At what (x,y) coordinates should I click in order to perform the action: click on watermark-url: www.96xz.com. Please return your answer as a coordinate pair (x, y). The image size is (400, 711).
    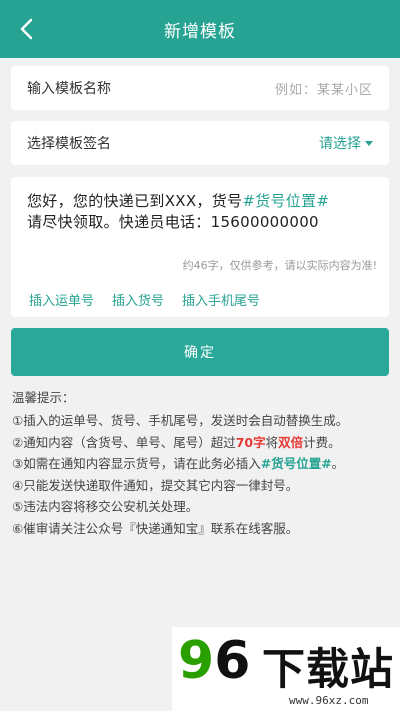
    Looking at the image, I should click on (329, 700).